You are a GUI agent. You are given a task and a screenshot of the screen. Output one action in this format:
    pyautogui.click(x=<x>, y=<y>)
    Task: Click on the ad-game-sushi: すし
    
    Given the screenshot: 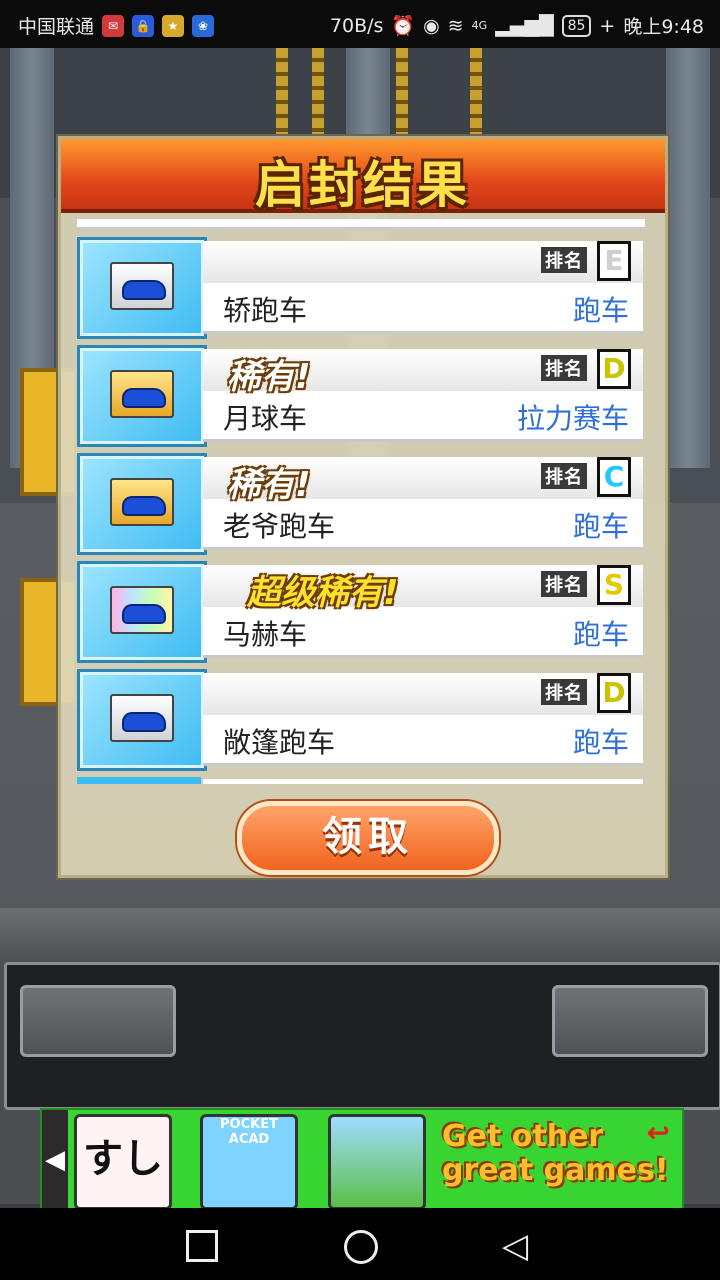 What is the action you would take?
    pyautogui.click(x=123, y=1162)
    